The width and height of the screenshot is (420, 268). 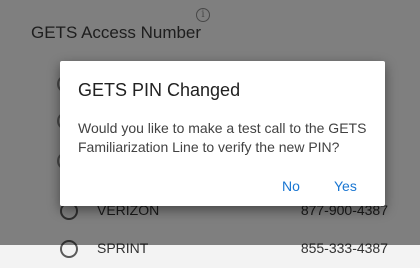 What do you see at coordinates (345, 186) in the screenshot?
I see `yes-button: Yes` at bounding box center [345, 186].